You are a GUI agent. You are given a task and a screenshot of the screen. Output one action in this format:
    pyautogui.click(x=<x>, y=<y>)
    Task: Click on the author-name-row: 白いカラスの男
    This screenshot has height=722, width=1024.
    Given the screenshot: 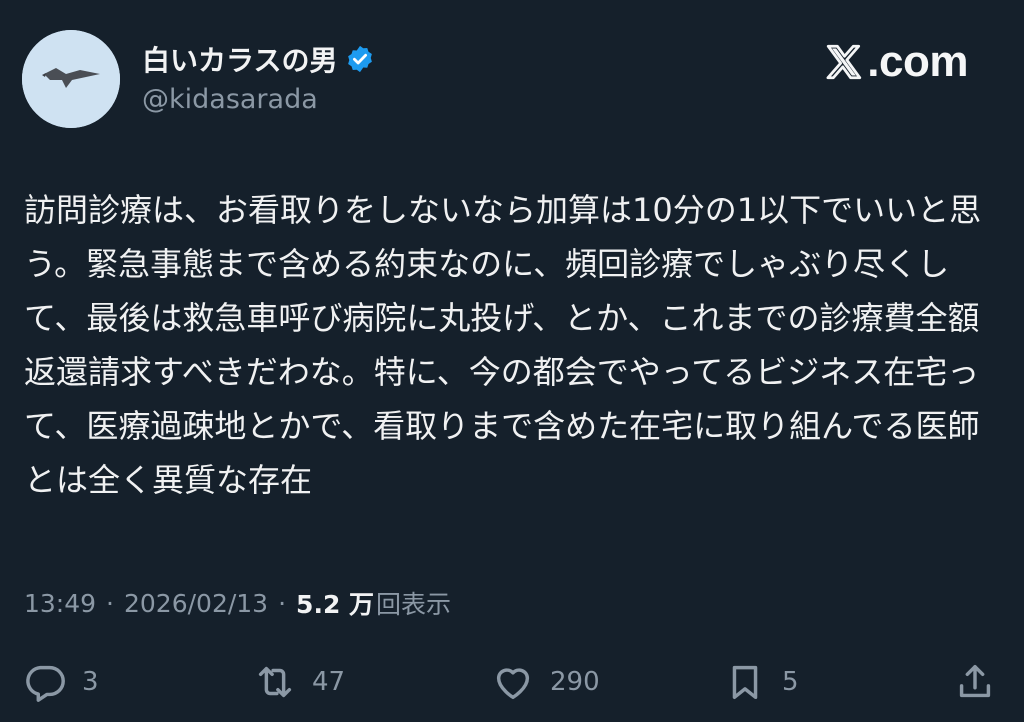 What is the action you would take?
    pyautogui.click(x=258, y=59)
    